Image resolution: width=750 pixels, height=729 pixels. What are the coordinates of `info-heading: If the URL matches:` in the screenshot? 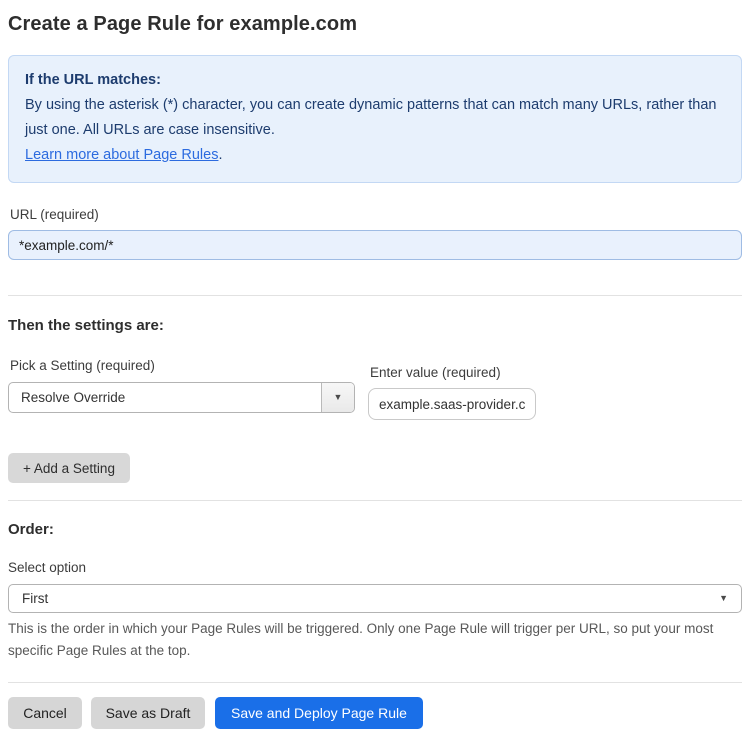 It's located at (93, 80).